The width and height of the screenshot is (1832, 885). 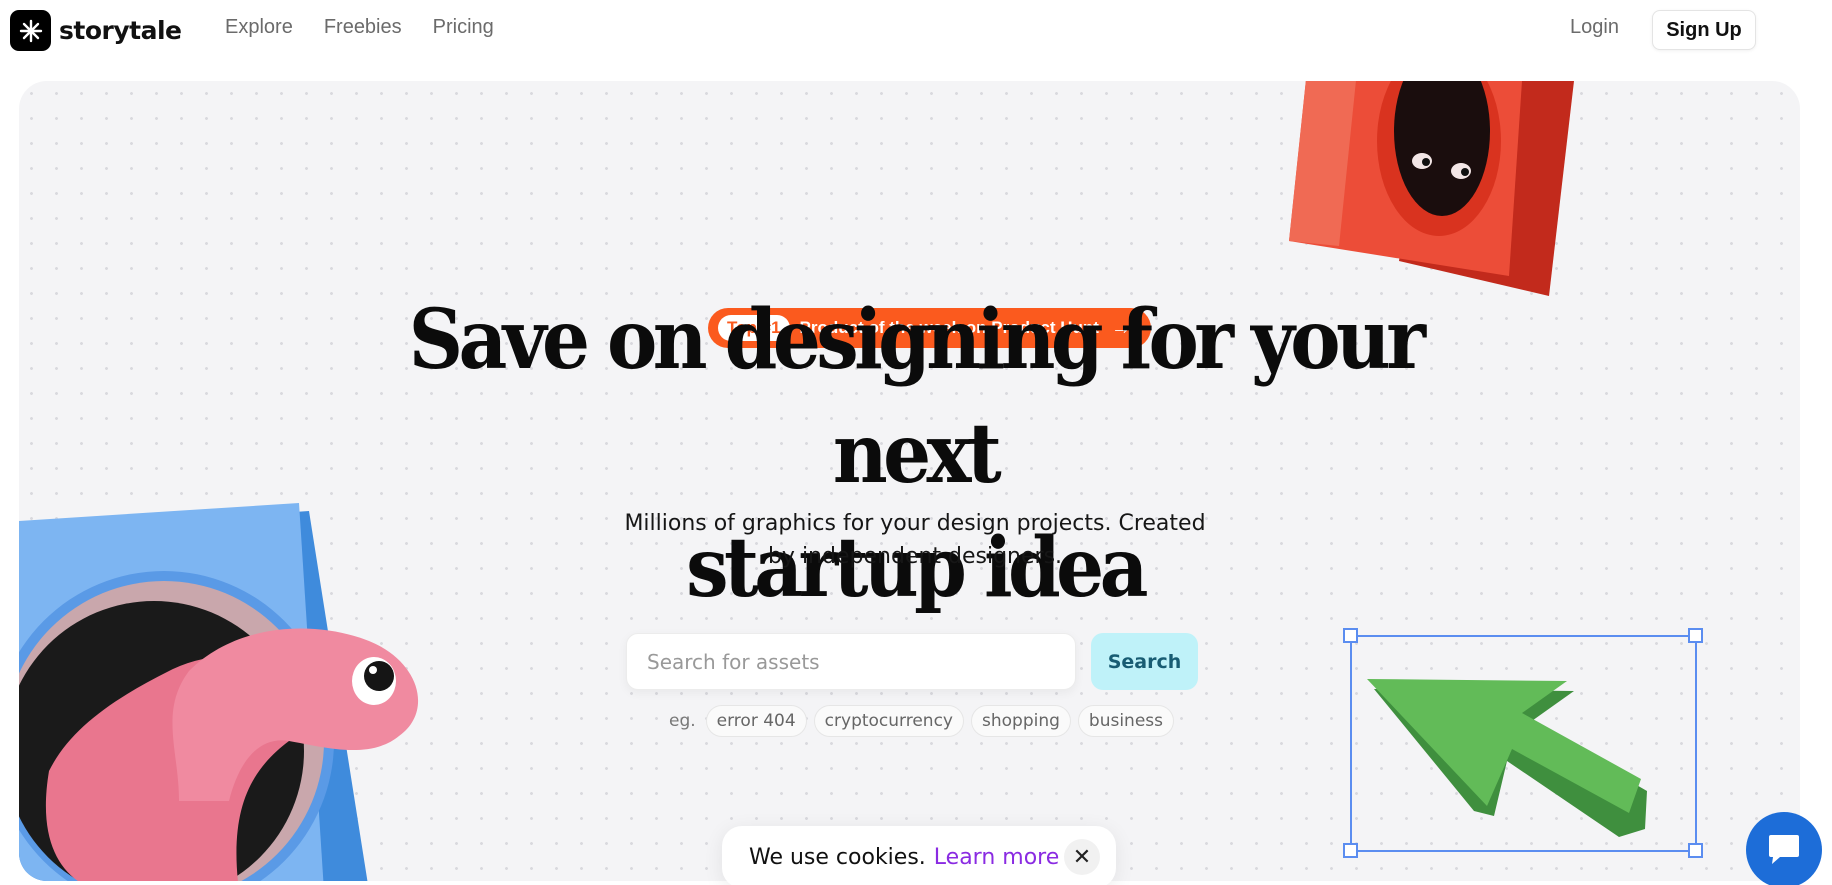 What do you see at coordinates (1144, 661) in the screenshot?
I see `search-button: Search` at bounding box center [1144, 661].